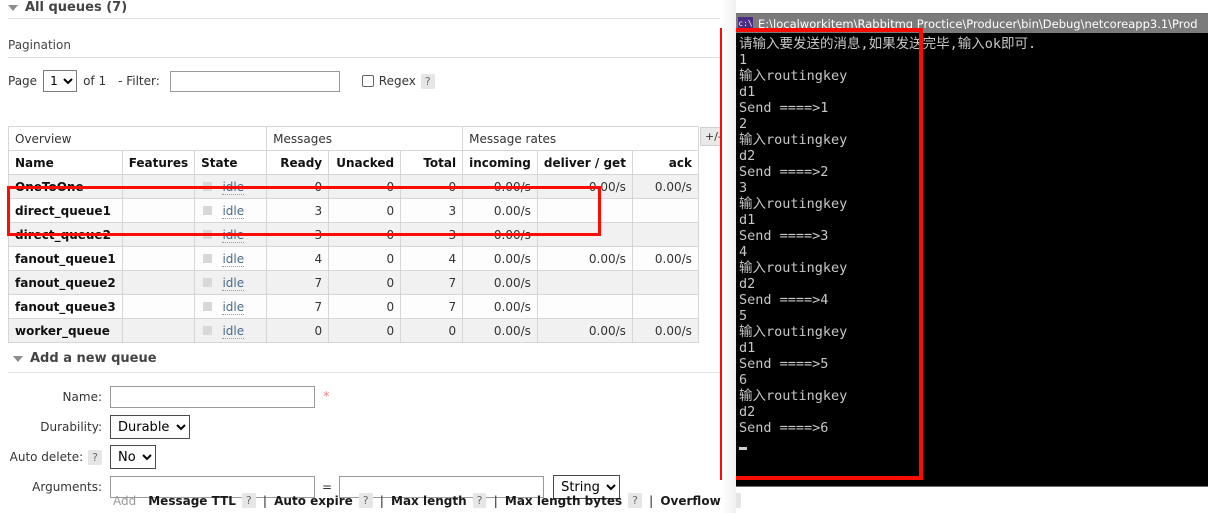 The image size is (1208, 513). What do you see at coordinates (327, 487) in the screenshot?
I see `argument-equals-sign: =` at bounding box center [327, 487].